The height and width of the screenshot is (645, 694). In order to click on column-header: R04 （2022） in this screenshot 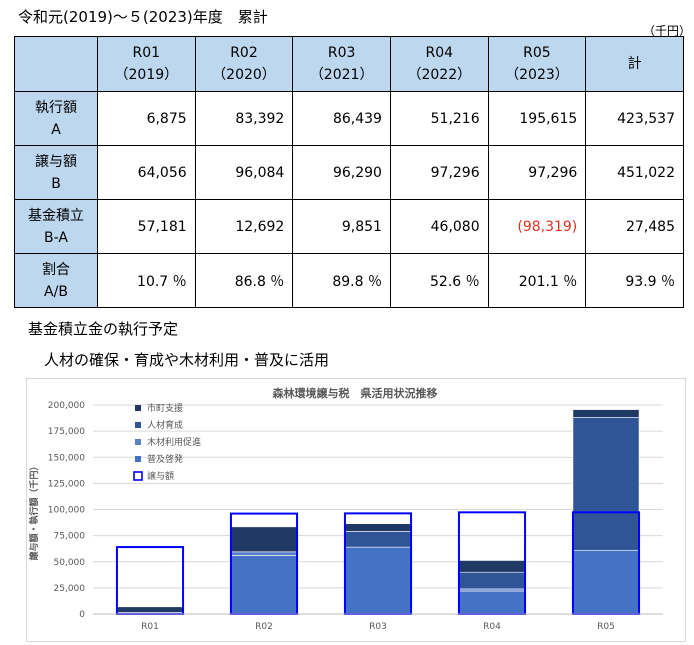, I will do `click(439, 64)`.